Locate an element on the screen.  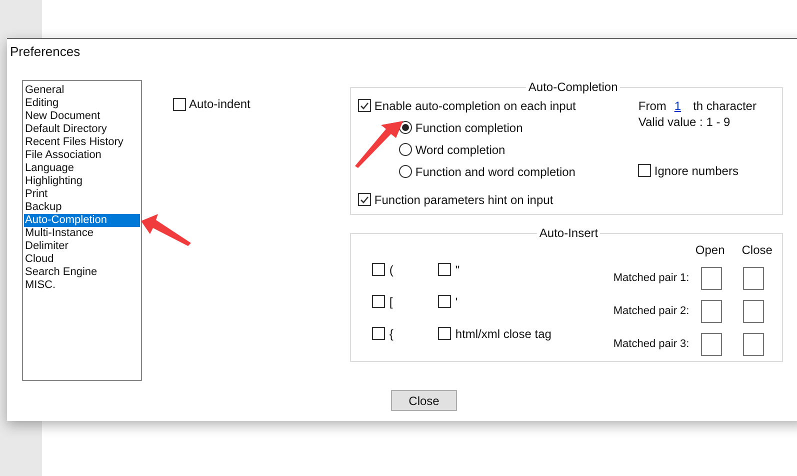
group-title: Auto-Insert is located at coordinates (568, 233).